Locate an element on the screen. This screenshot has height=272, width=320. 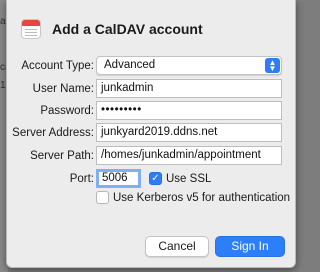
port-row: Port: 5006 ✓ Use SSL is located at coordinates (152, 179).